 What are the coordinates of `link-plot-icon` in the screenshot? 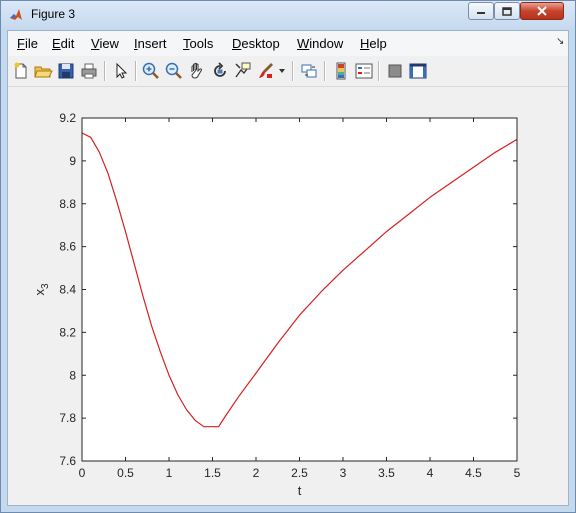 It's located at (309, 71).